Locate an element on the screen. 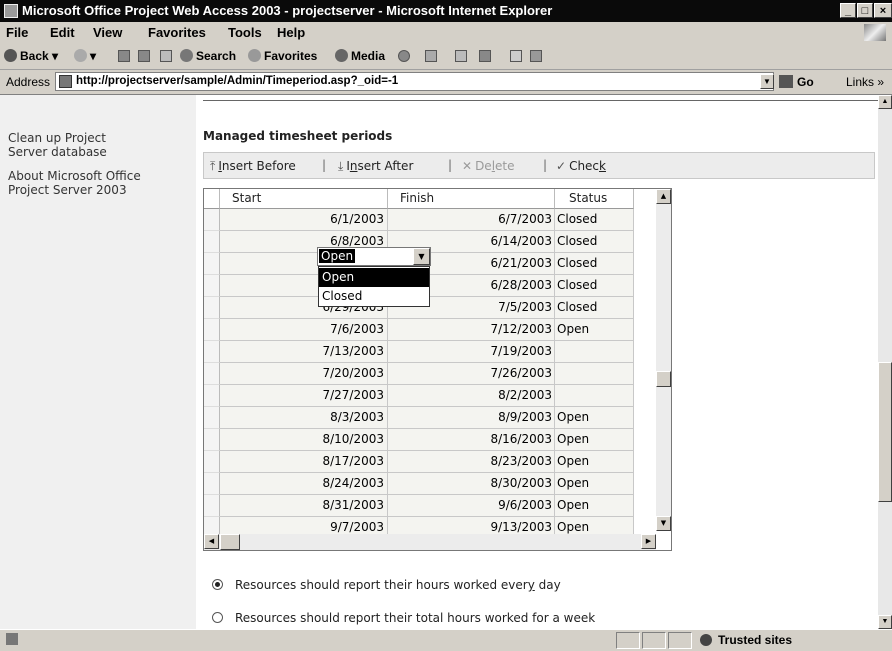 This screenshot has width=892, height=651. start-cell: 8/17/2003 is located at coordinates (304, 462).